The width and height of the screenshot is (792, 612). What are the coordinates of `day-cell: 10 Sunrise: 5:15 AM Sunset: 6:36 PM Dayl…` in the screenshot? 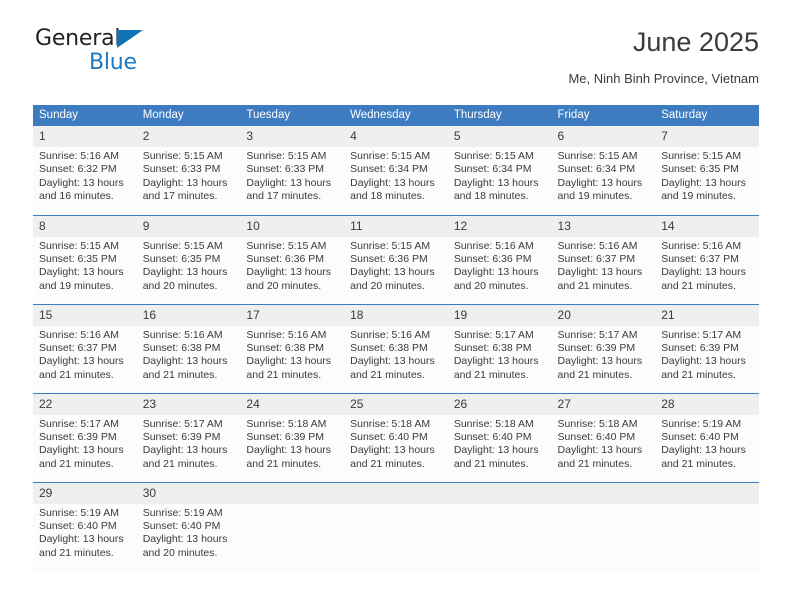 It's located at (292, 259).